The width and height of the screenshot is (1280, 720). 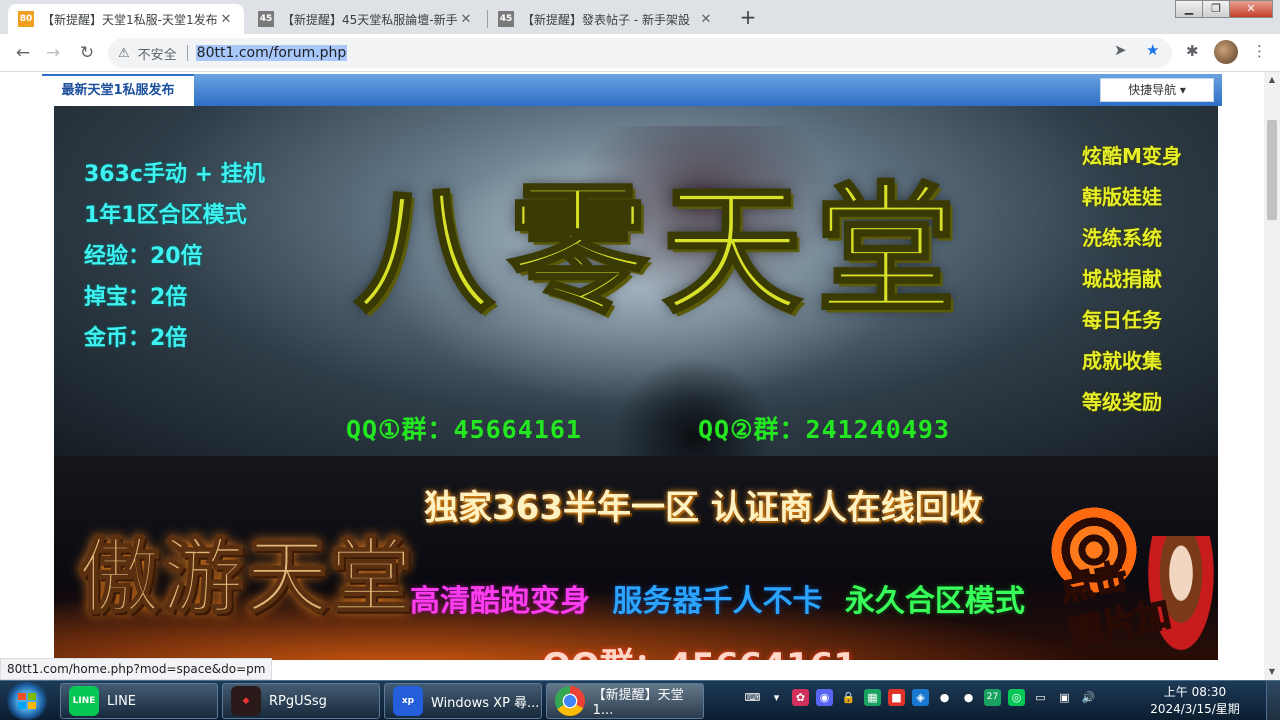 I want to click on banner2-qq: QQ群：45664161, so click(x=699, y=649).